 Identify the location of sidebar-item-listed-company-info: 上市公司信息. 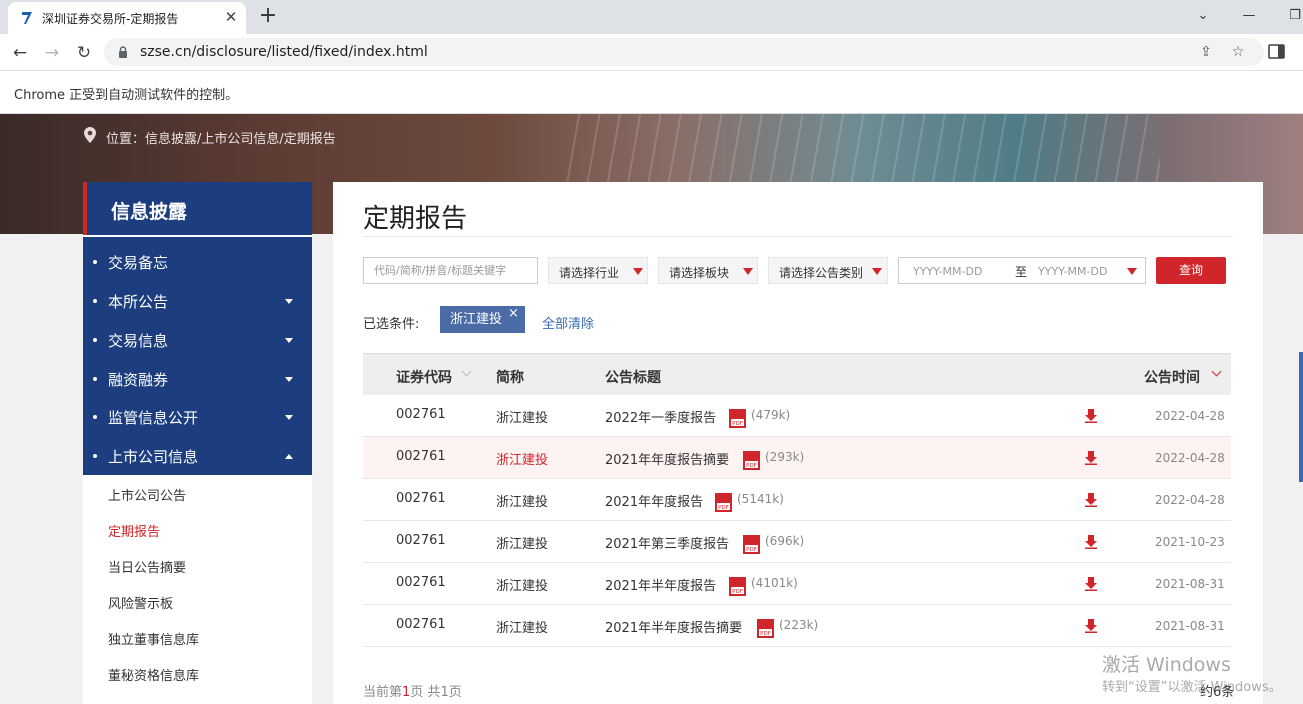
(197, 456).